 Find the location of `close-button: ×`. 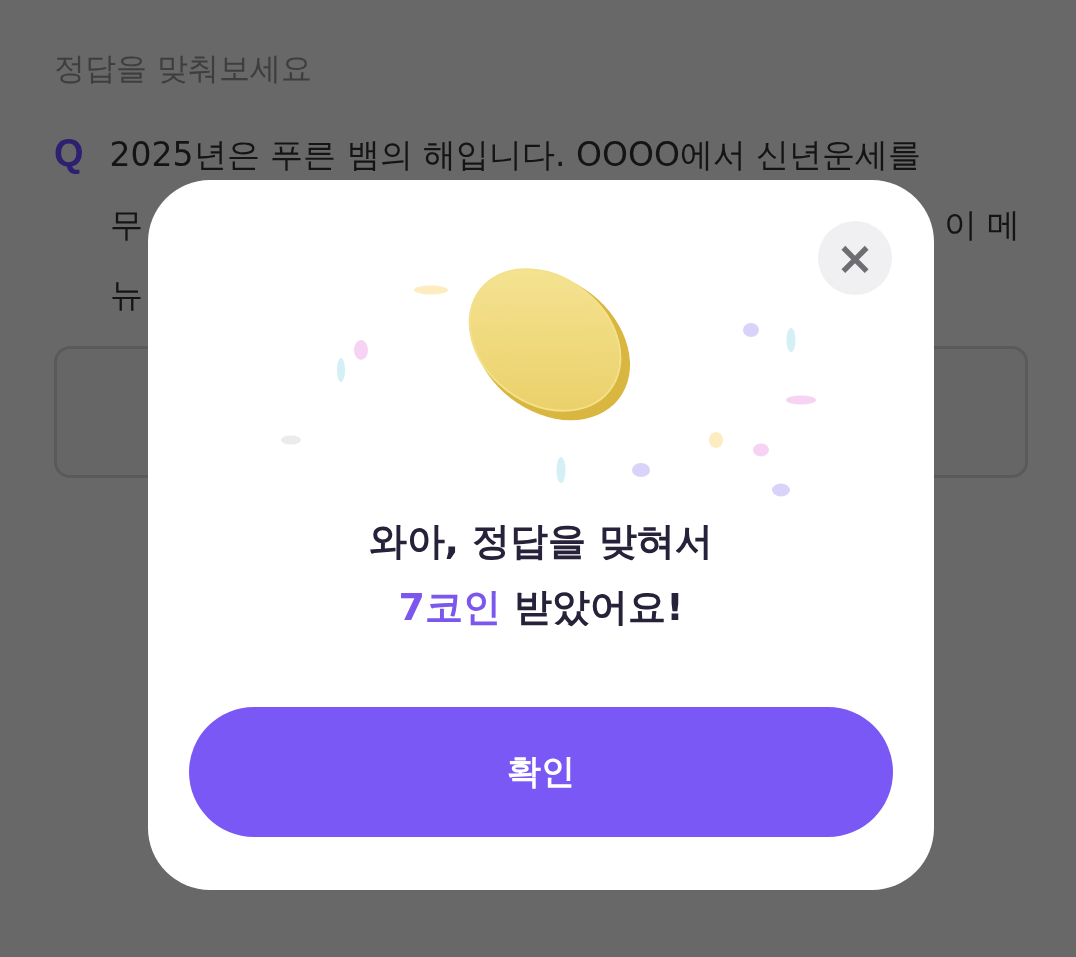

close-button: × is located at coordinates (855, 258).